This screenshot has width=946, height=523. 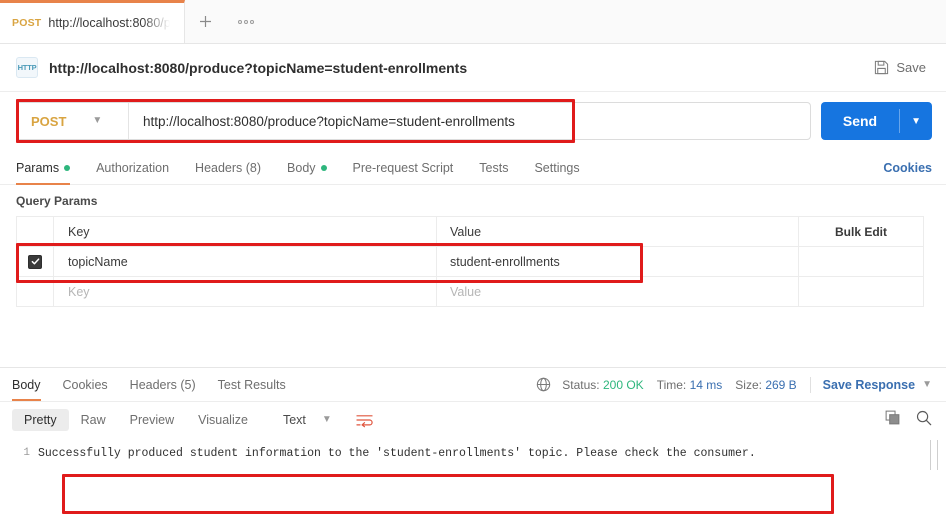 I want to click on view-tab-raw: Raw, so click(x=93, y=420).